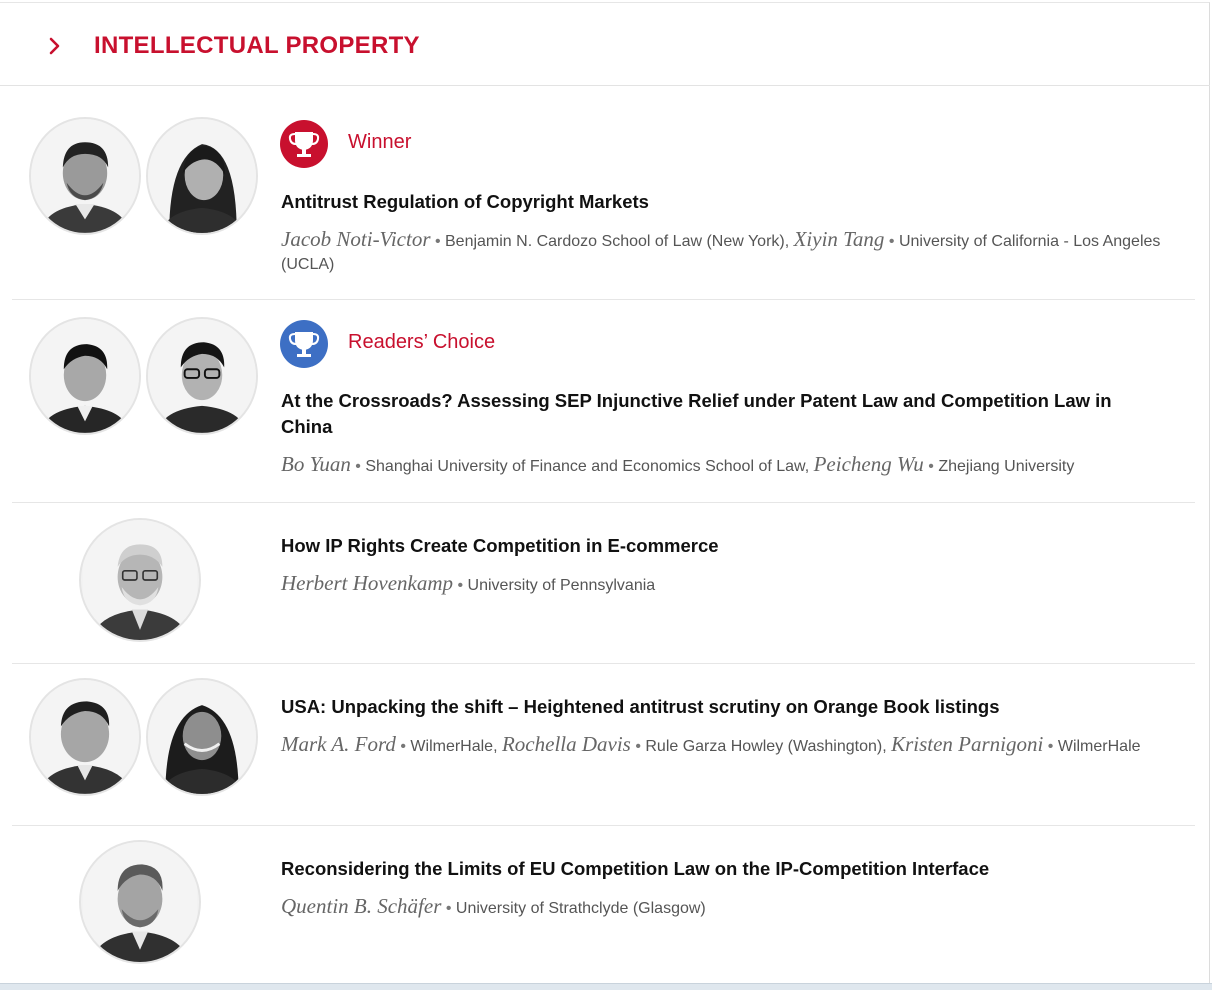 The width and height of the screenshot is (1212, 990). What do you see at coordinates (869, 464) in the screenshot?
I see `author-name: Peicheng Wu` at bounding box center [869, 464].